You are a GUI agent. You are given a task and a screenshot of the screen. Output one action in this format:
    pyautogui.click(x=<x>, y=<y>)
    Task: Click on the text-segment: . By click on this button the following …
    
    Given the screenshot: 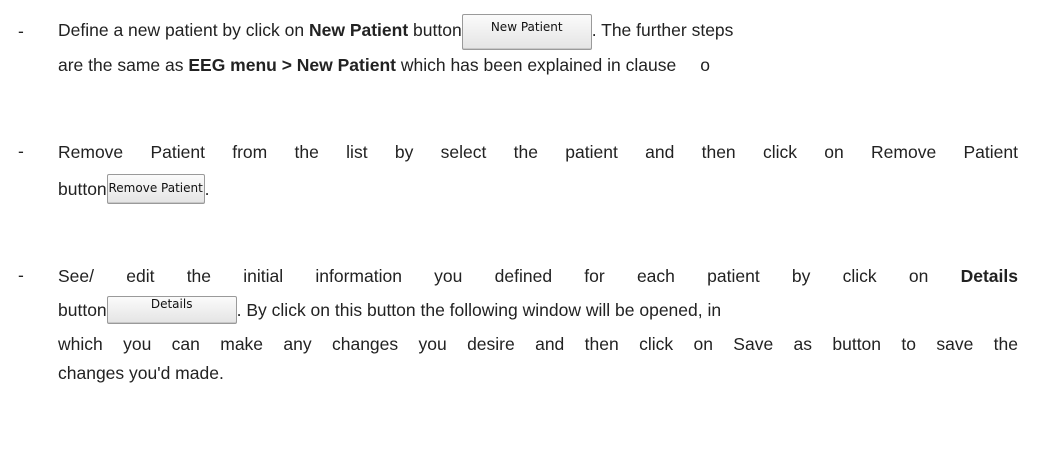 What is the action you would take?
    pyautogui.click(x=479, y=310)
    